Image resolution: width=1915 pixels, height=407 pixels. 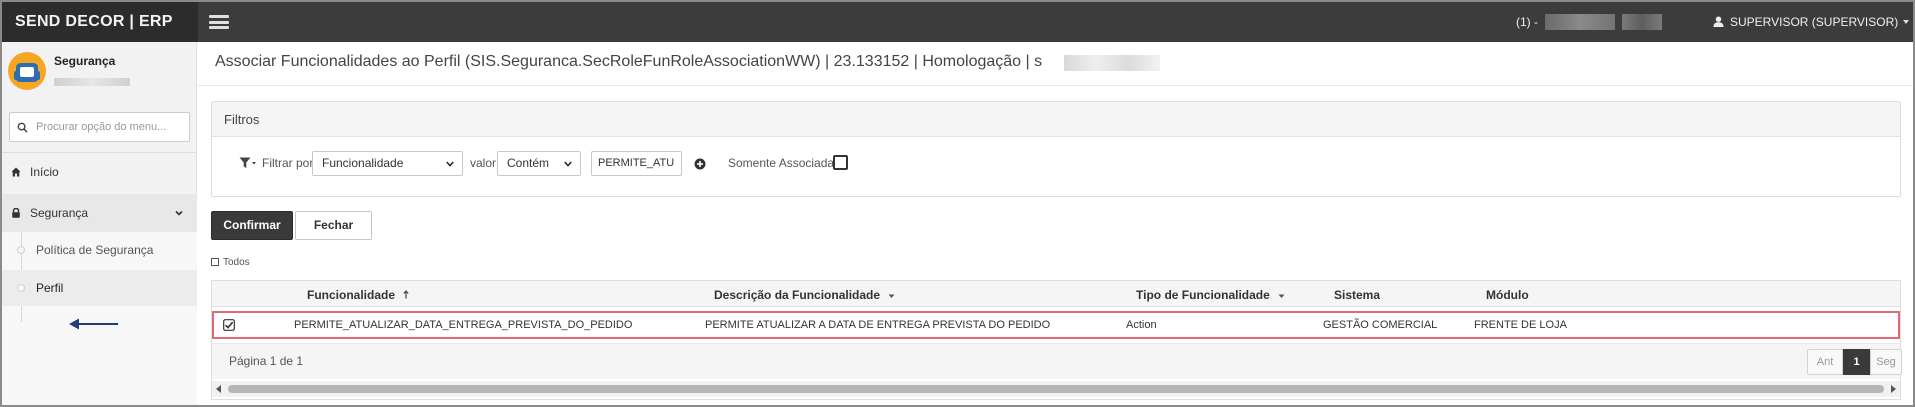 I want to click on select-all-toggle: Todos, so click(x=230, y=262).